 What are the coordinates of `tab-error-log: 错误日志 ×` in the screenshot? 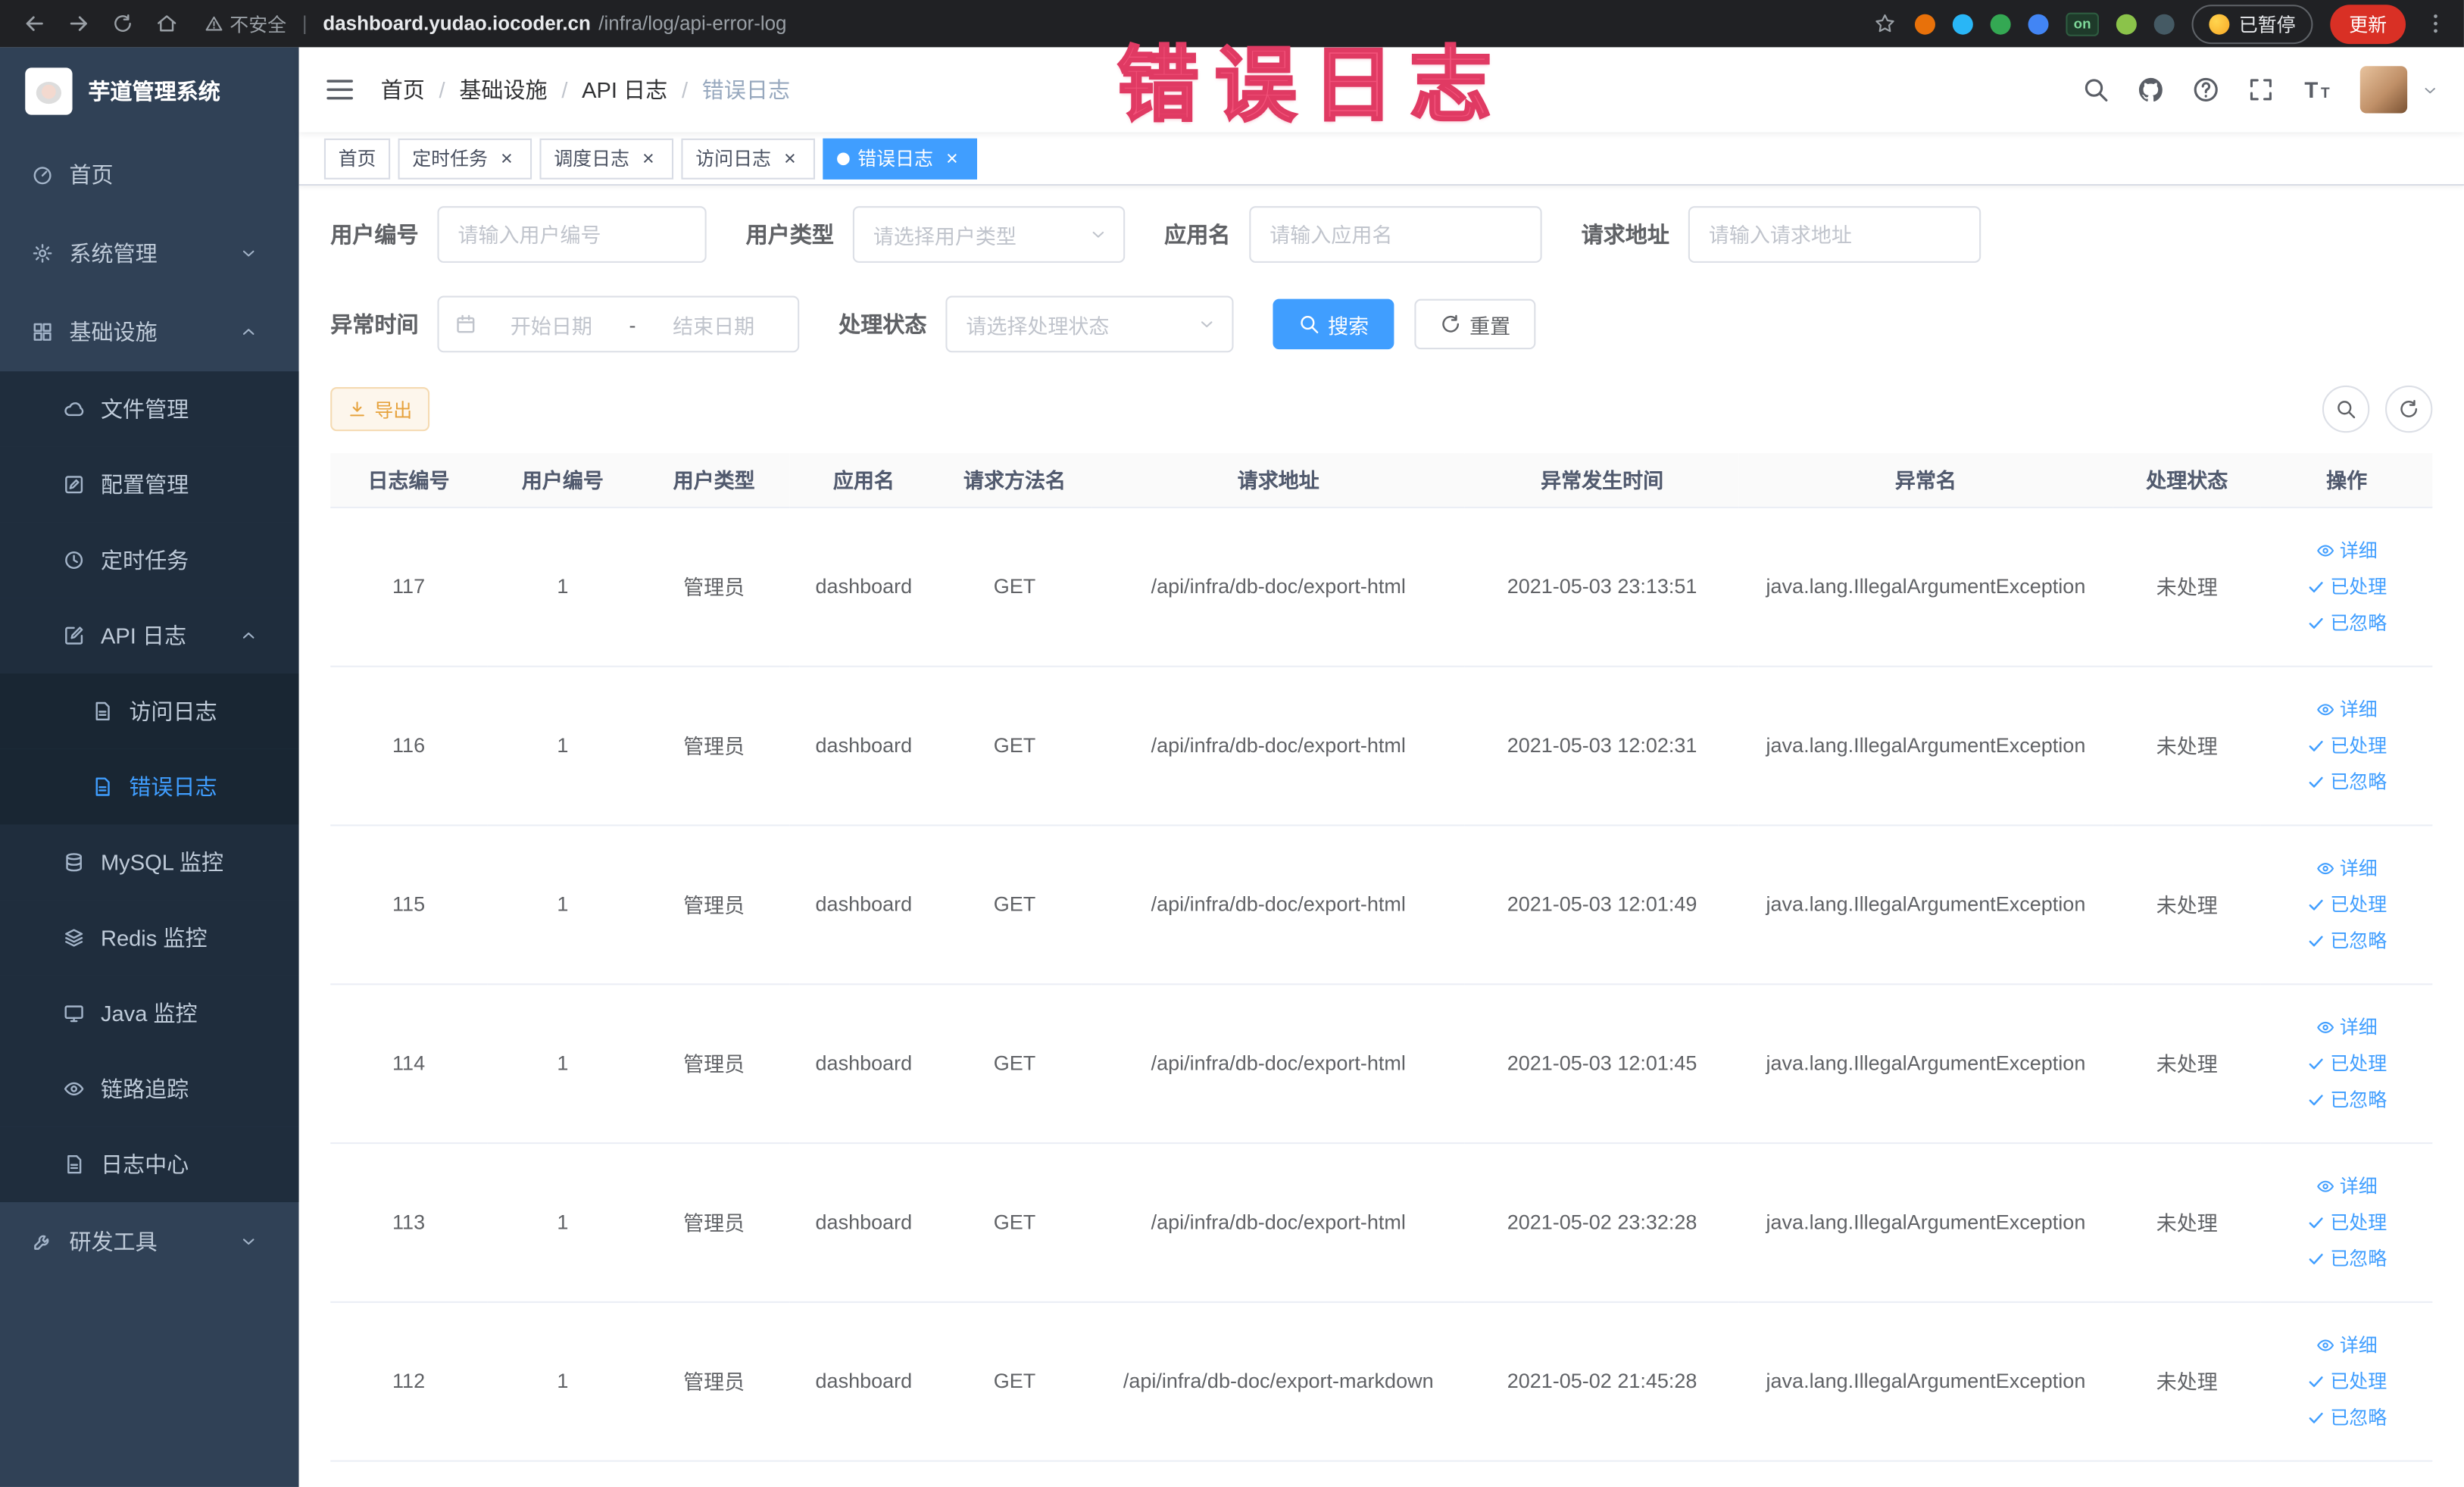 It's located at (900, 158).